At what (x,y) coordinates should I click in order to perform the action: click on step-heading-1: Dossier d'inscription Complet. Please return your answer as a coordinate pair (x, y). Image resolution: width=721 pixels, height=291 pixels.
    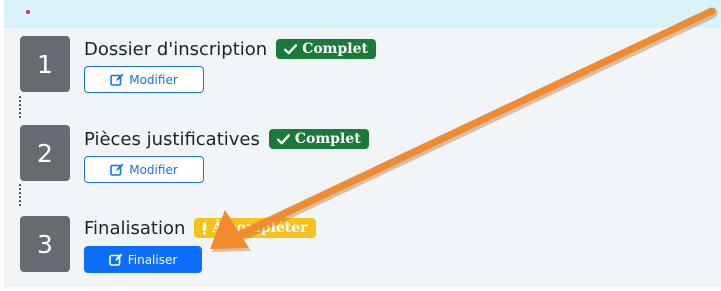
    Looking at the image, I should click on (230, 49).